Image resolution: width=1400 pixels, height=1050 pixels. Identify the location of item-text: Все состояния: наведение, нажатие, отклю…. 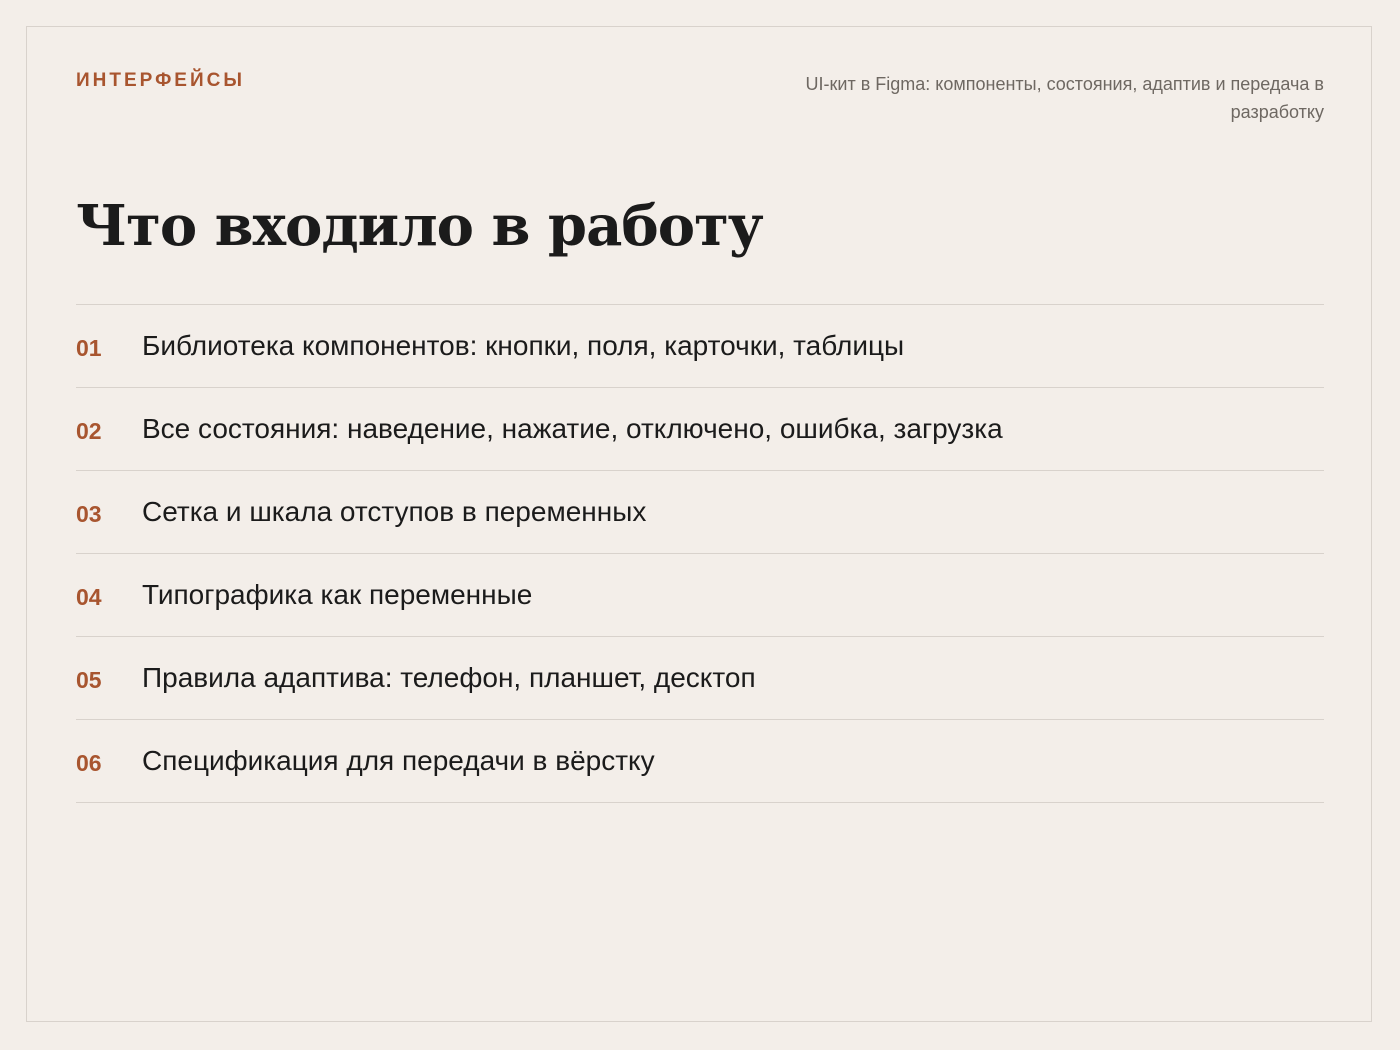
(572, 428).